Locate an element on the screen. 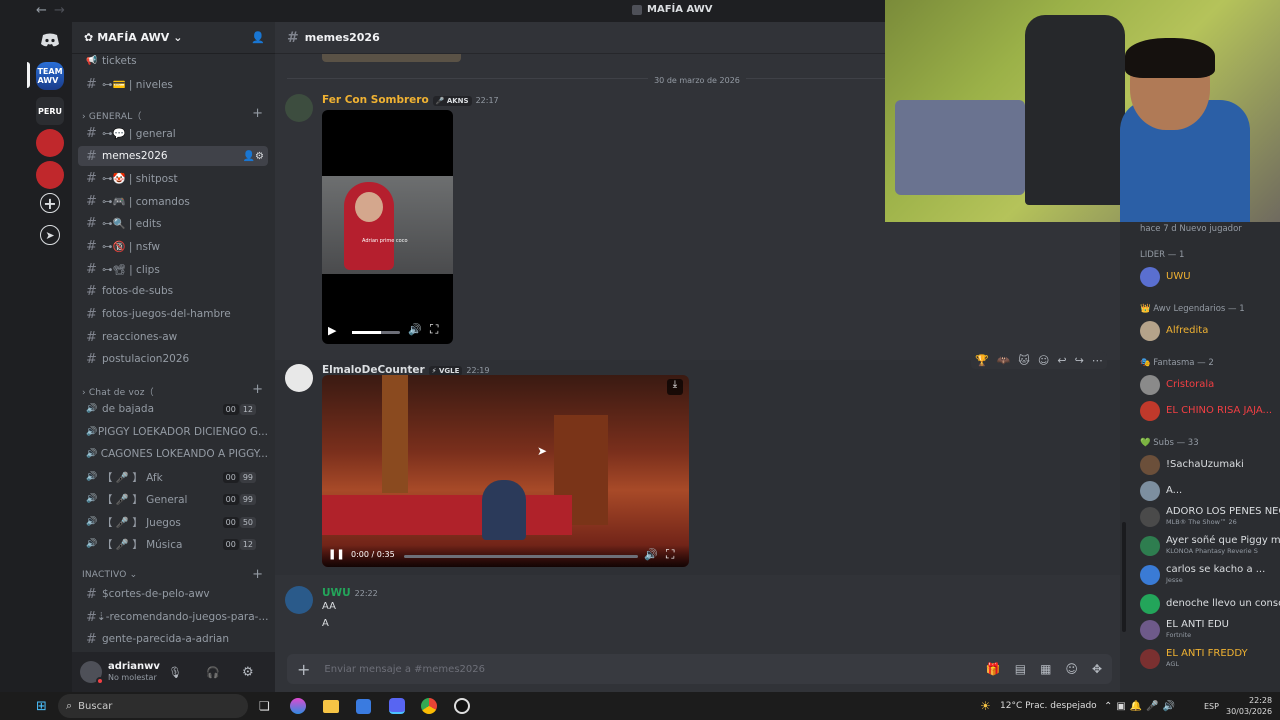 The height and width of the screenshot is (720, 1280). reaction-2-icon: 🦇 is located at coordinates (1004, 360).